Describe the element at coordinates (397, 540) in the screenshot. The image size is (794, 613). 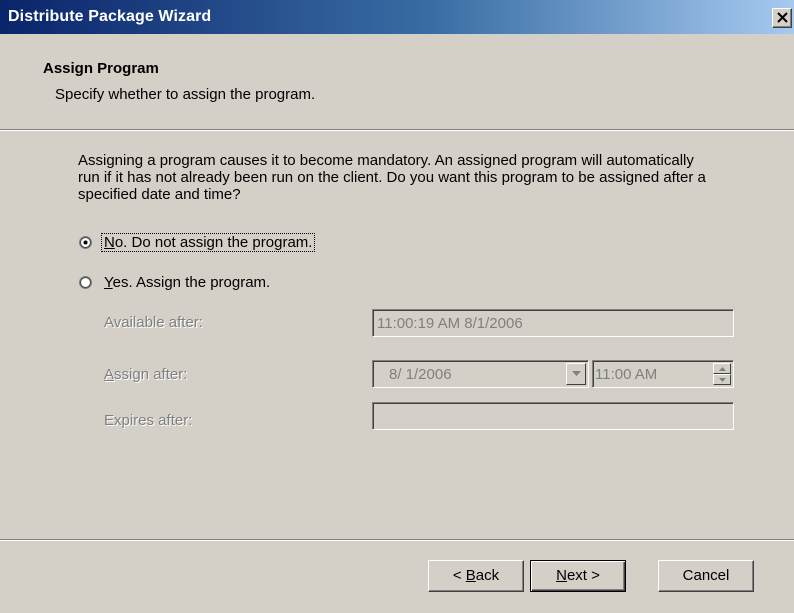
I see `footer-divider` at that location.